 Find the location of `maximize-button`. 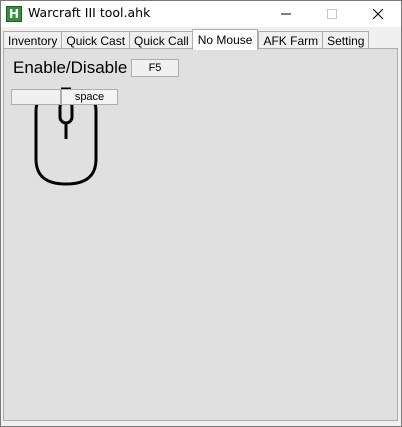

maximize-button is located at coordinates (332, 14).